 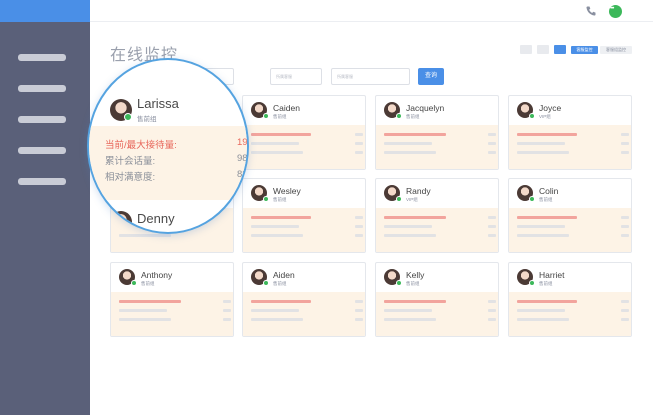 What do you see at coordinates (549, 191) in the screenshot?
I see `agent-name: Colin` at bounding box center [549, 191].